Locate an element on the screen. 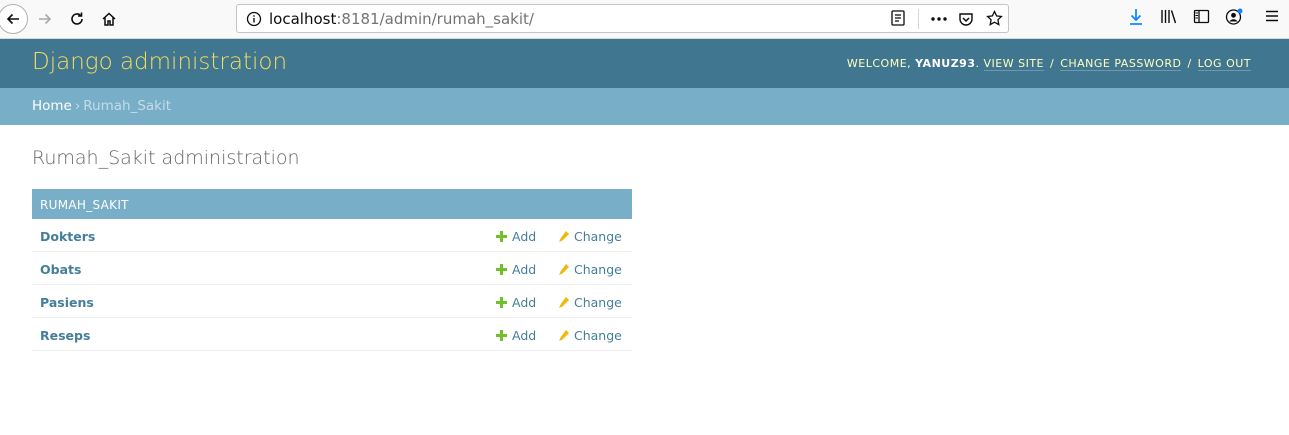  hamburger-menu-icon is located at coordinates (1272, 16).